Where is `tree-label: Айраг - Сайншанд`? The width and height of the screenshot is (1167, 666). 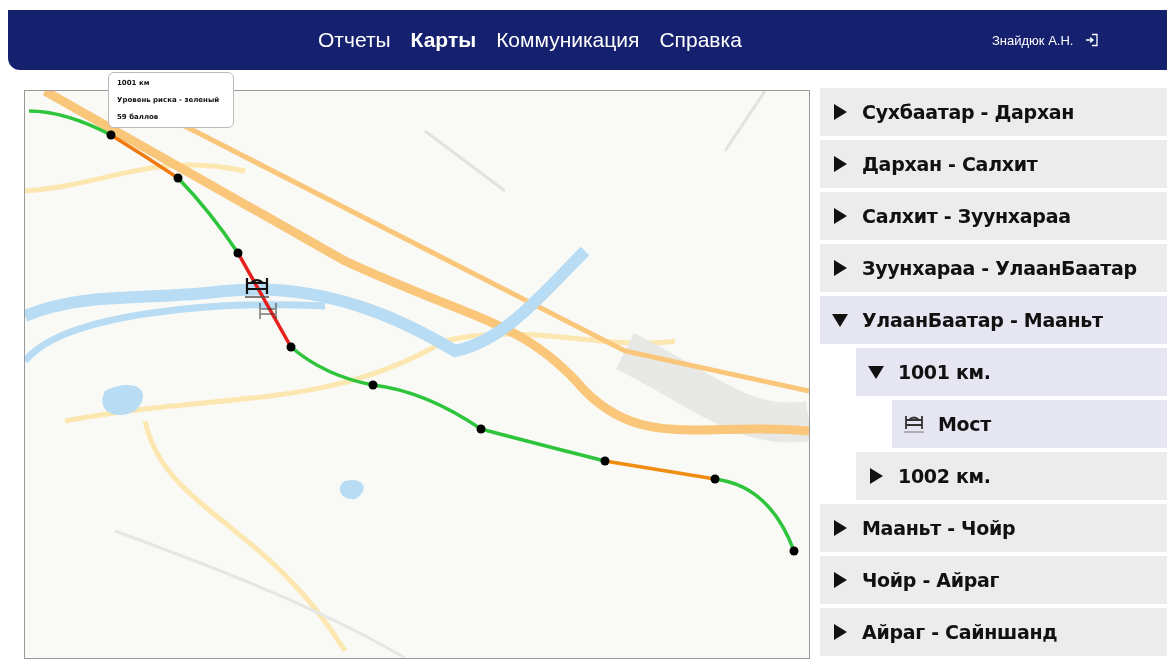
tree-label: Айраг - Сайншанд is located at coordinates (960, 632).